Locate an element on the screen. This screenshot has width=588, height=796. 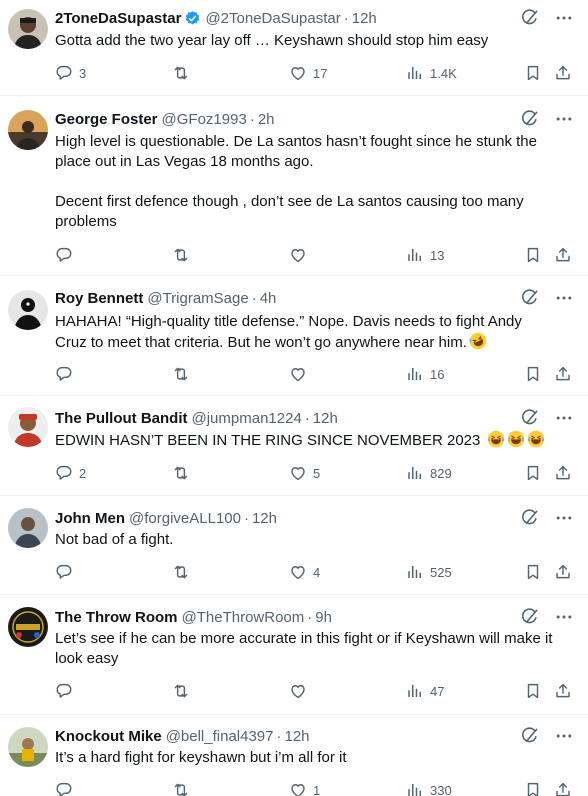
author-name: John Men is located at coordinates (90, 518).